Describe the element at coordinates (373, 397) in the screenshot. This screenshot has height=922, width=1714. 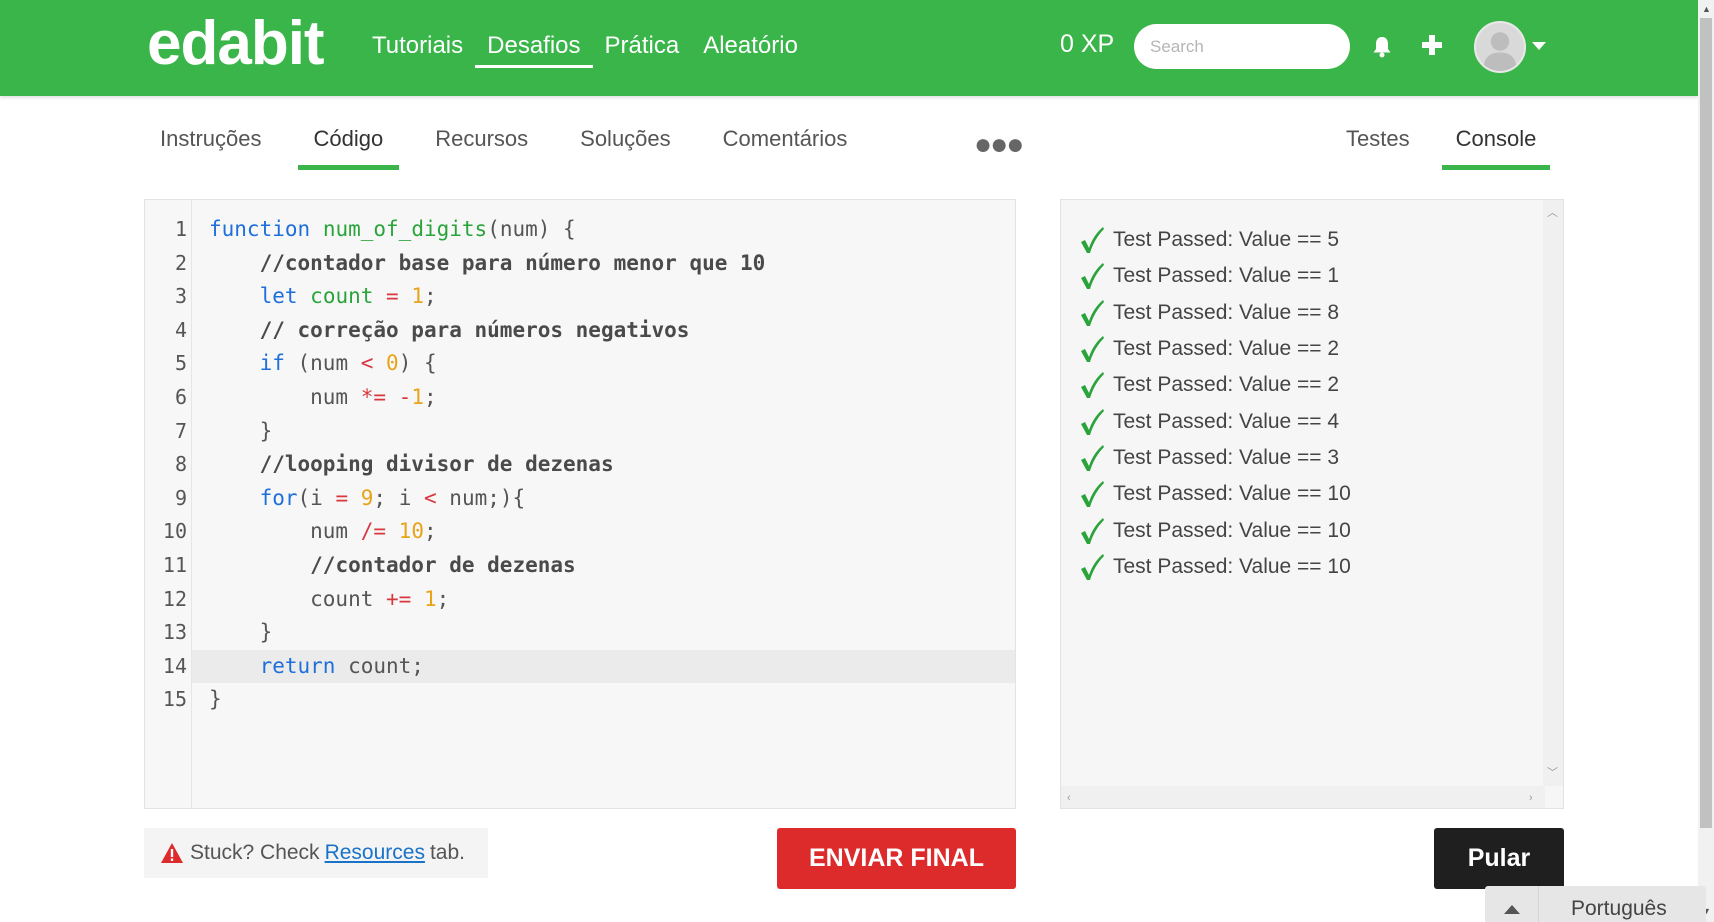
I see `code-token: *=` at that location.